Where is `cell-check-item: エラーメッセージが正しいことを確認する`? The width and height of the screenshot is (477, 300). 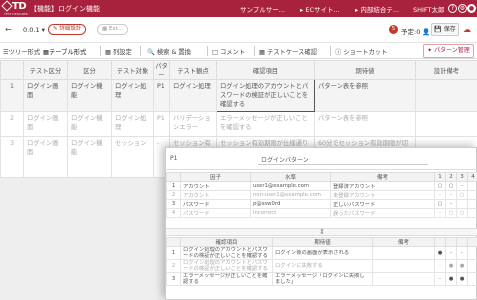
cell-check-item: エラーメッセージが正しいことを確認する is located at coordinates (265, 124).